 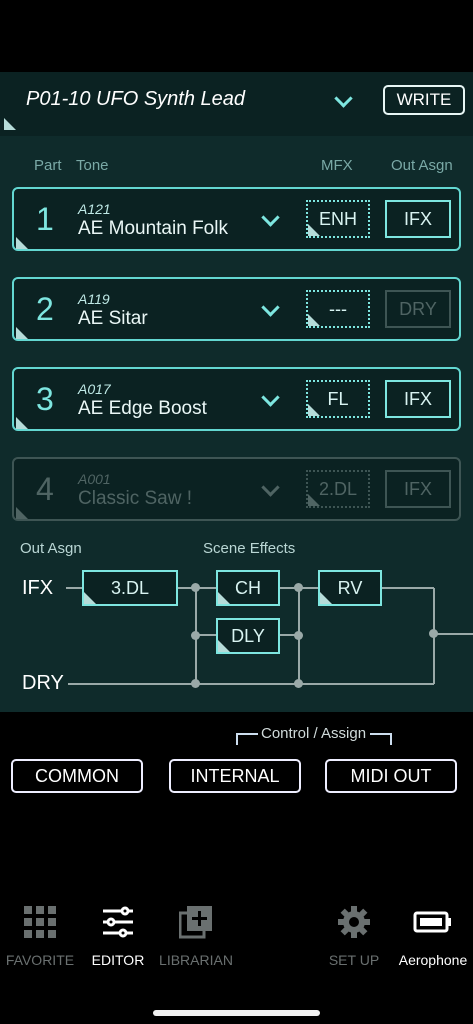 I want to click on scene-effects-label: Scene Effects, so click(x=249, y=548).